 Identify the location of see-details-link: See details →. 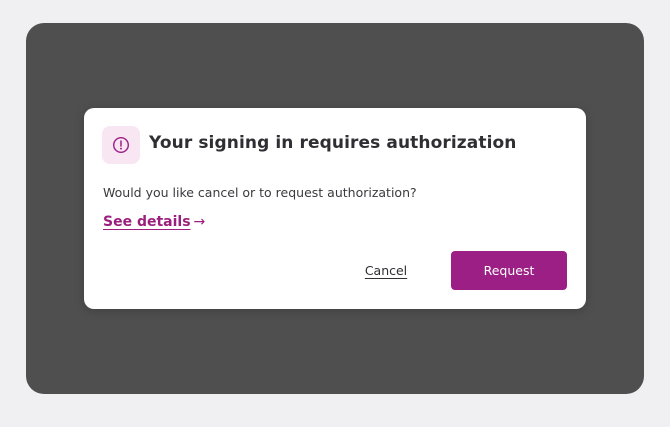
(154, 222).